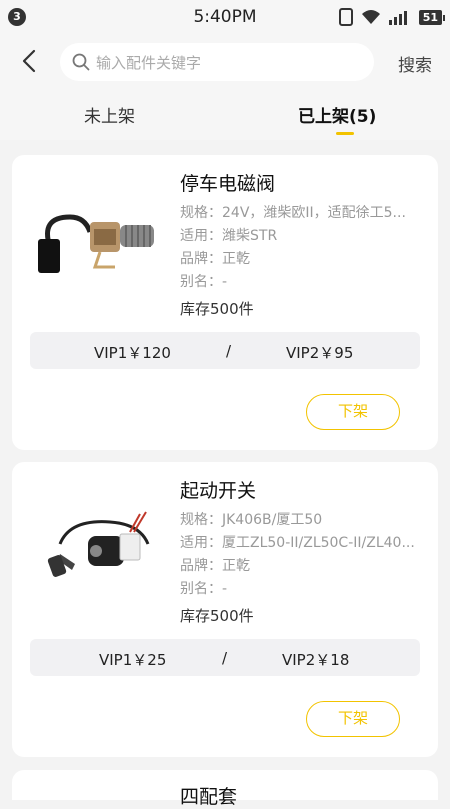 The image size is (450, 809). I want to click on top-bar: 输入配件关键字 搜索, so click(225, 62).